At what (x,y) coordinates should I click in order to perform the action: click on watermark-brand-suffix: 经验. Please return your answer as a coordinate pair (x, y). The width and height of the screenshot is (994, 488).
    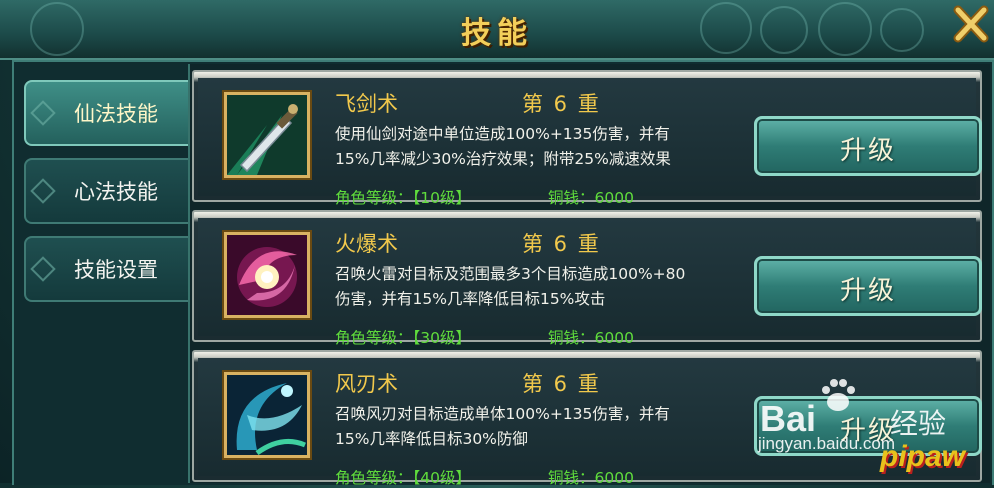
    Looking at the image, I should click on (918, 423).